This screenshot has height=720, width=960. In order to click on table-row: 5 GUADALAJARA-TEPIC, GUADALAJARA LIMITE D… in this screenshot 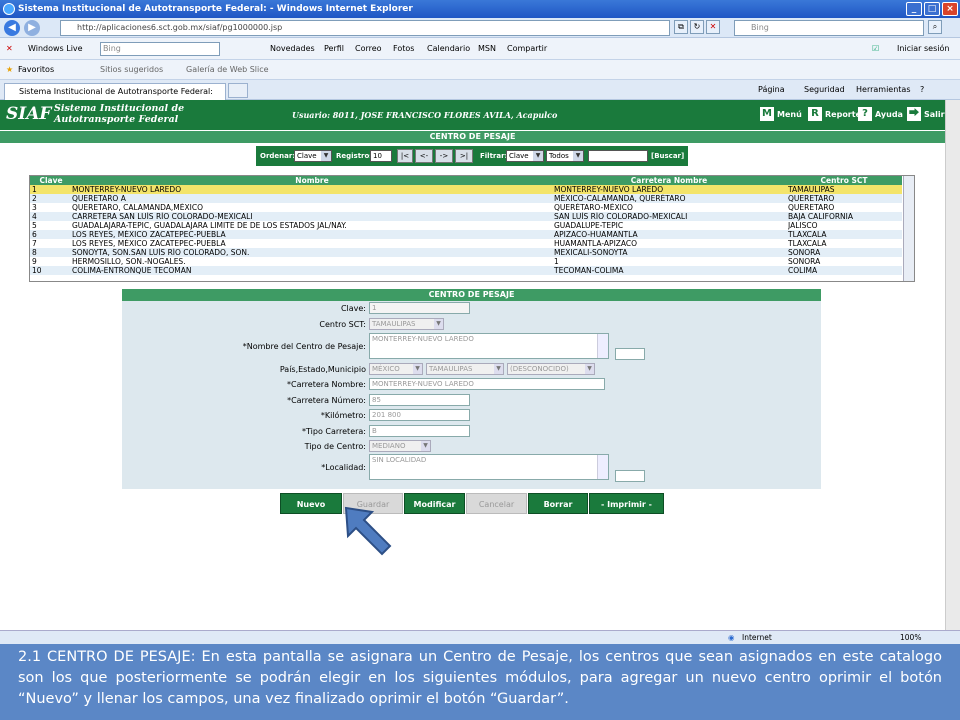, I will do `click(466, 225)`.